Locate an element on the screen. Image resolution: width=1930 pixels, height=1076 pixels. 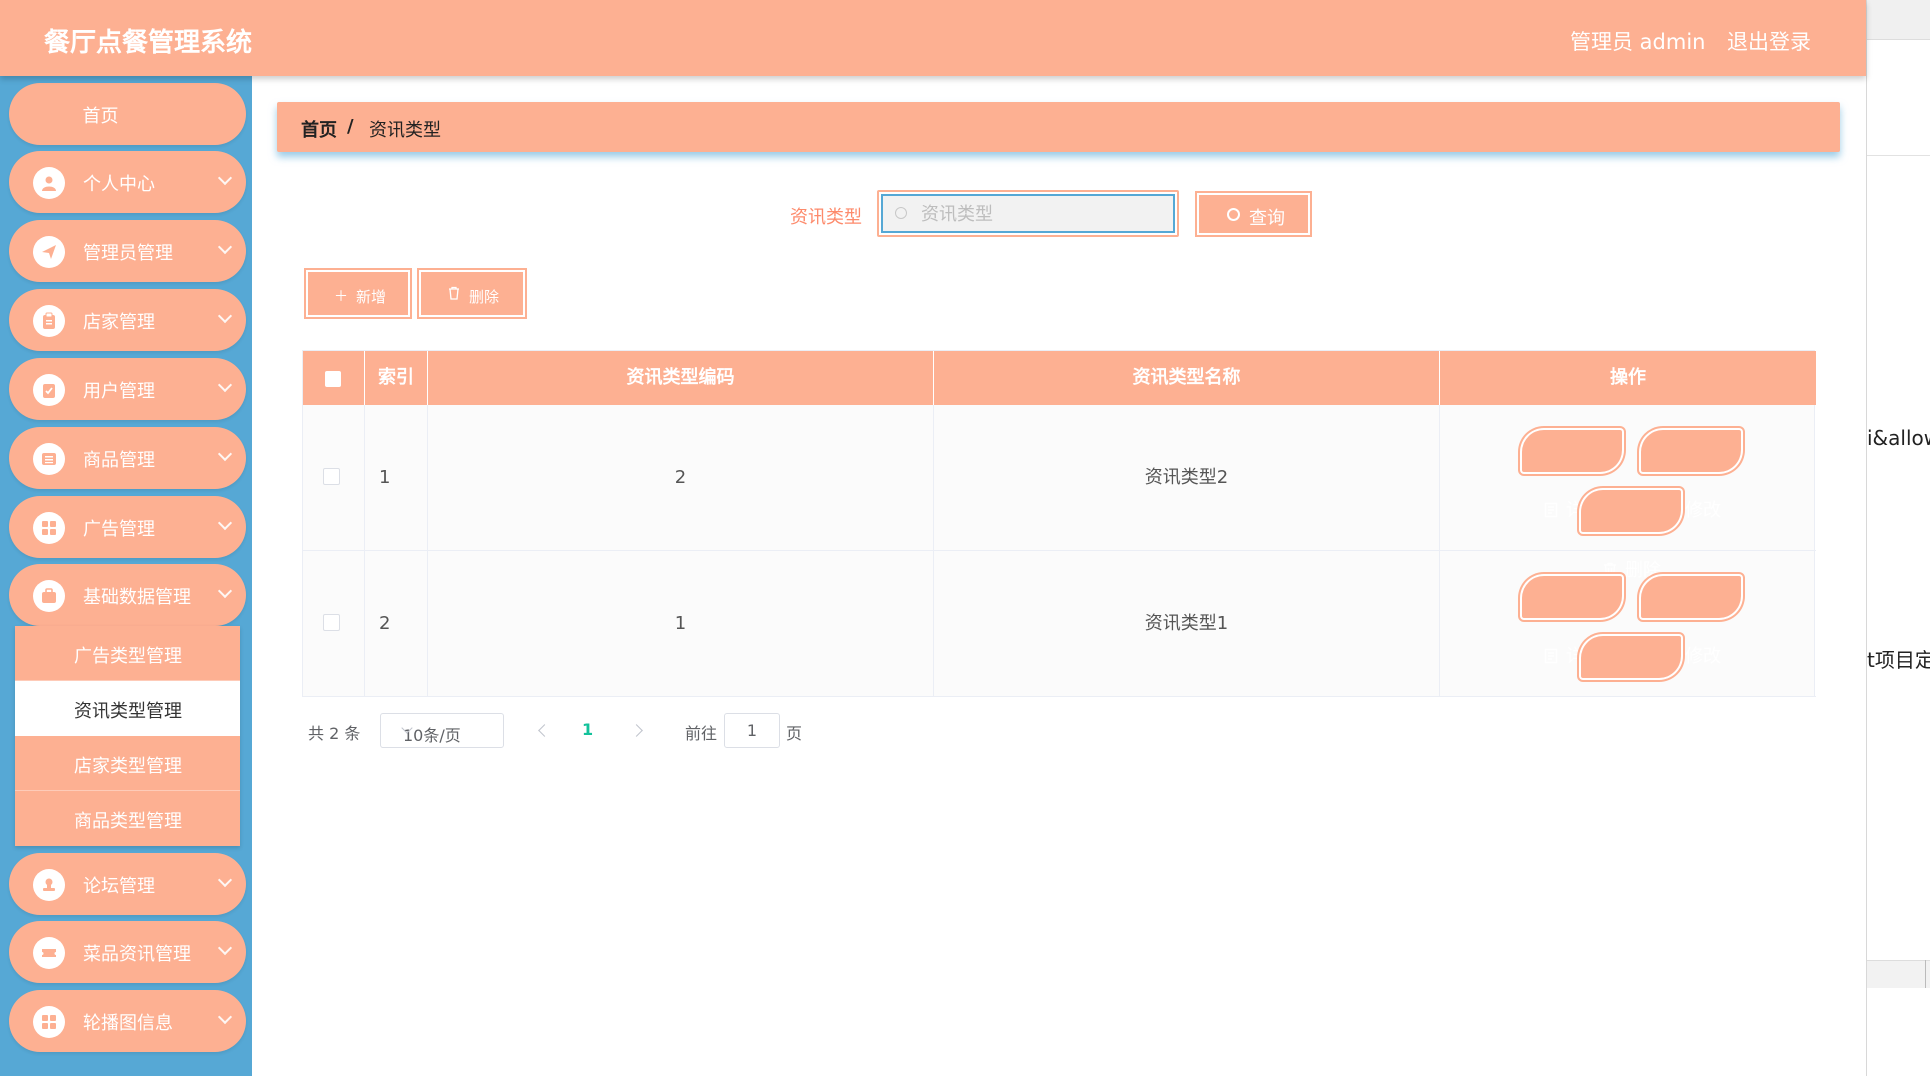
sidebar-item-label: 广告管理 is located at coordinates (119, 529).